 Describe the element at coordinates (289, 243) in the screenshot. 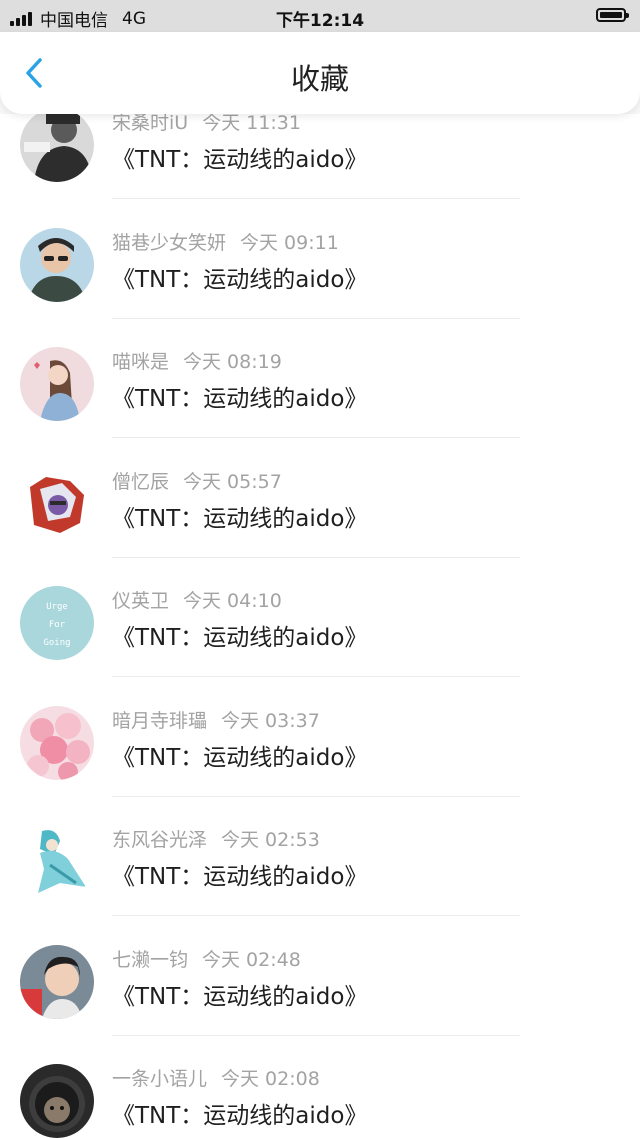

I see `item-time: 今天 09:11` at that location.